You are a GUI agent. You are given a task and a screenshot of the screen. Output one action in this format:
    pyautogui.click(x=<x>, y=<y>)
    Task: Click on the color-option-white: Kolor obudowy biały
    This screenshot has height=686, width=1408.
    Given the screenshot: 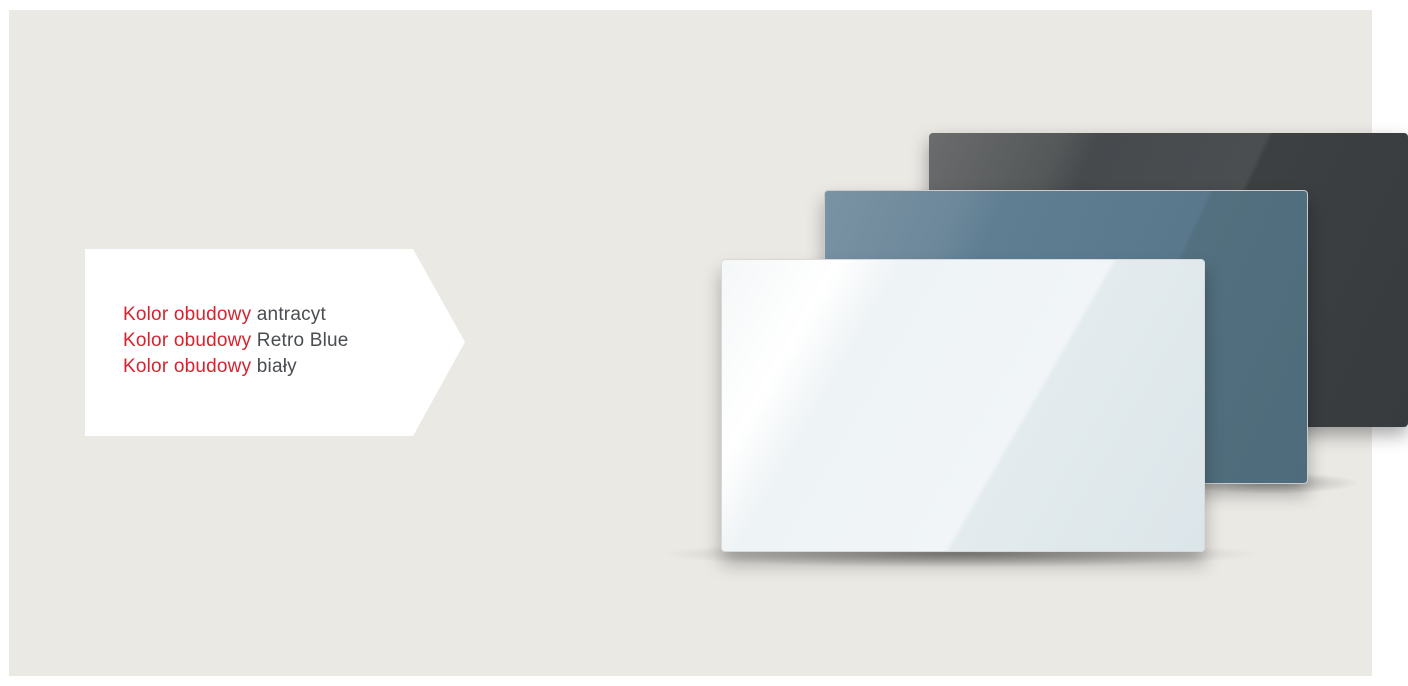 What is the action you would take?
    pyautogui.click(x=236, y=367)
    